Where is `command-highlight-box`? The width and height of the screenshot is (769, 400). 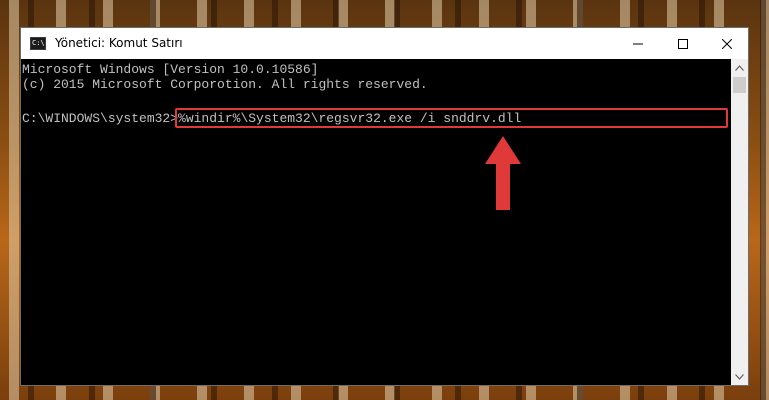
command-highlight-box is located at coordinates (451, 118).